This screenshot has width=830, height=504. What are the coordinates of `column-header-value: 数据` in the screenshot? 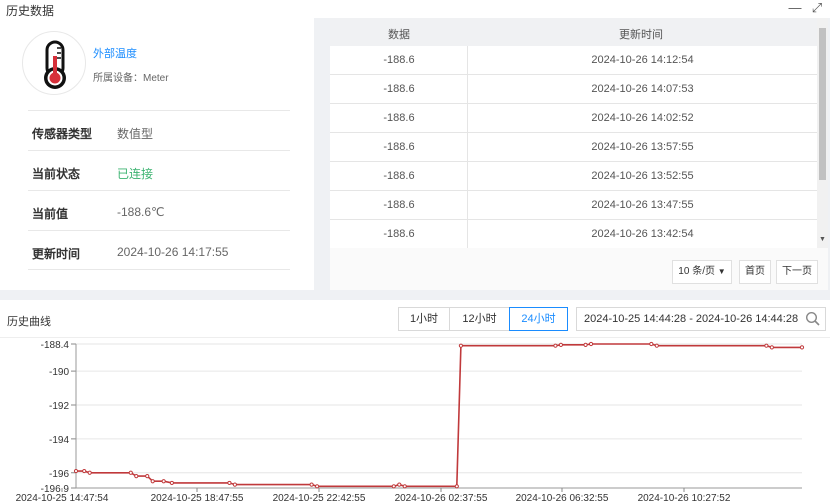 It's located at (399, 35).